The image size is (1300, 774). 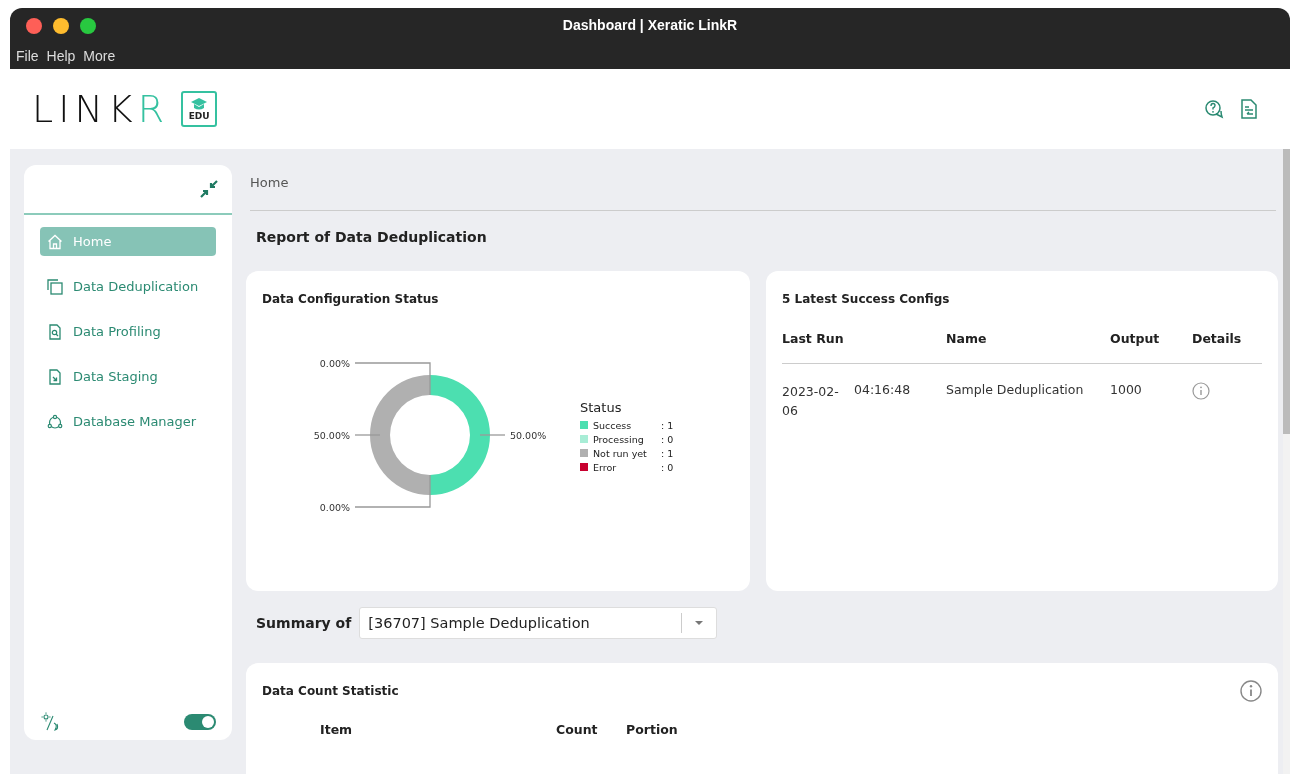 I want to click on document-search-icon, so click(x=55, y=331).